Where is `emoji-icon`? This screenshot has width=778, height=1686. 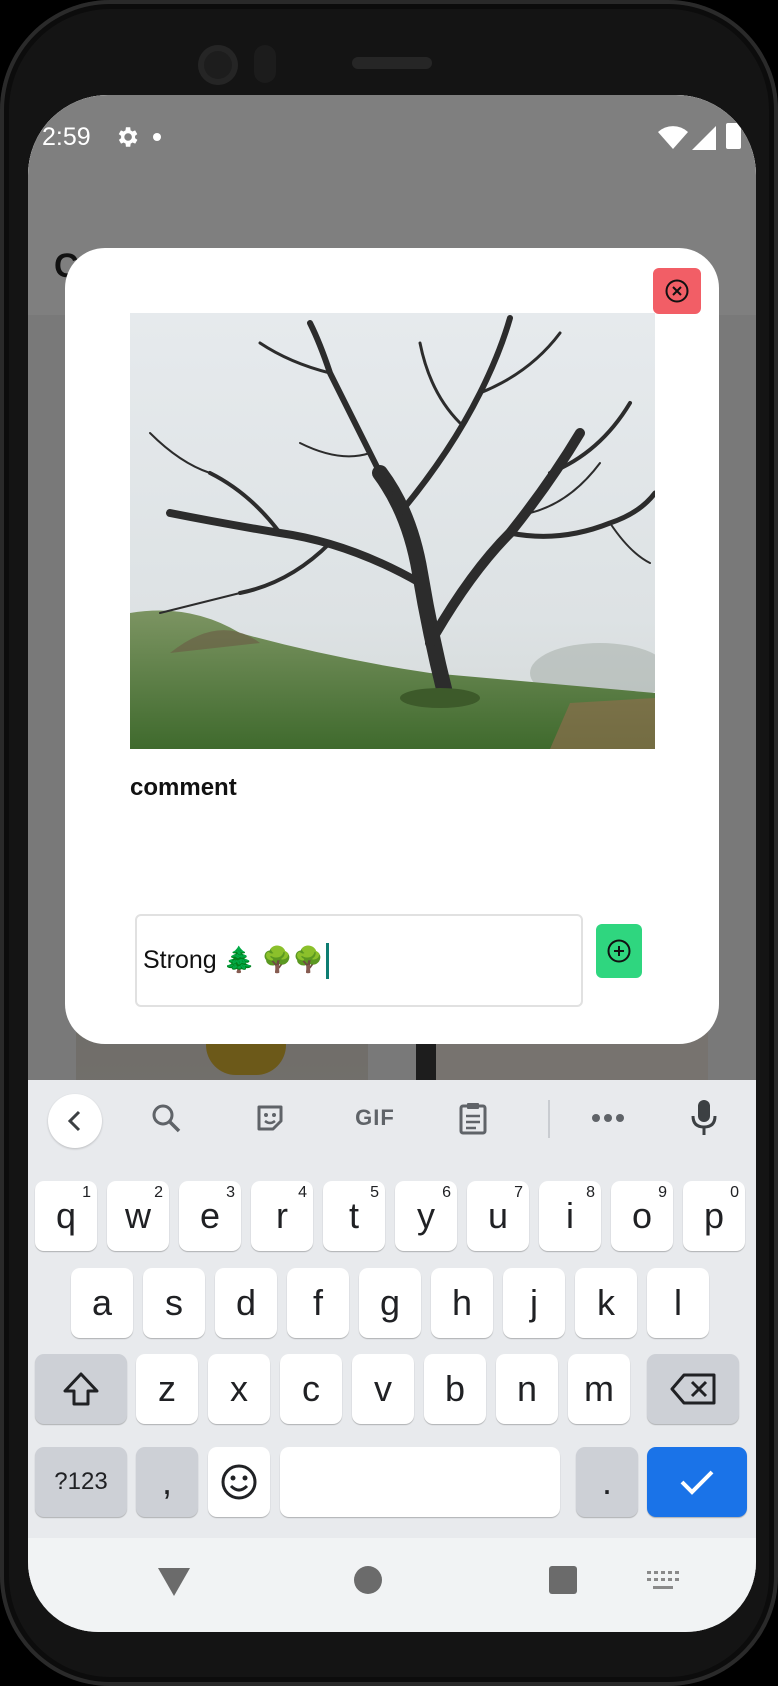 emoji-icon is located at coordinates (239, 1482).